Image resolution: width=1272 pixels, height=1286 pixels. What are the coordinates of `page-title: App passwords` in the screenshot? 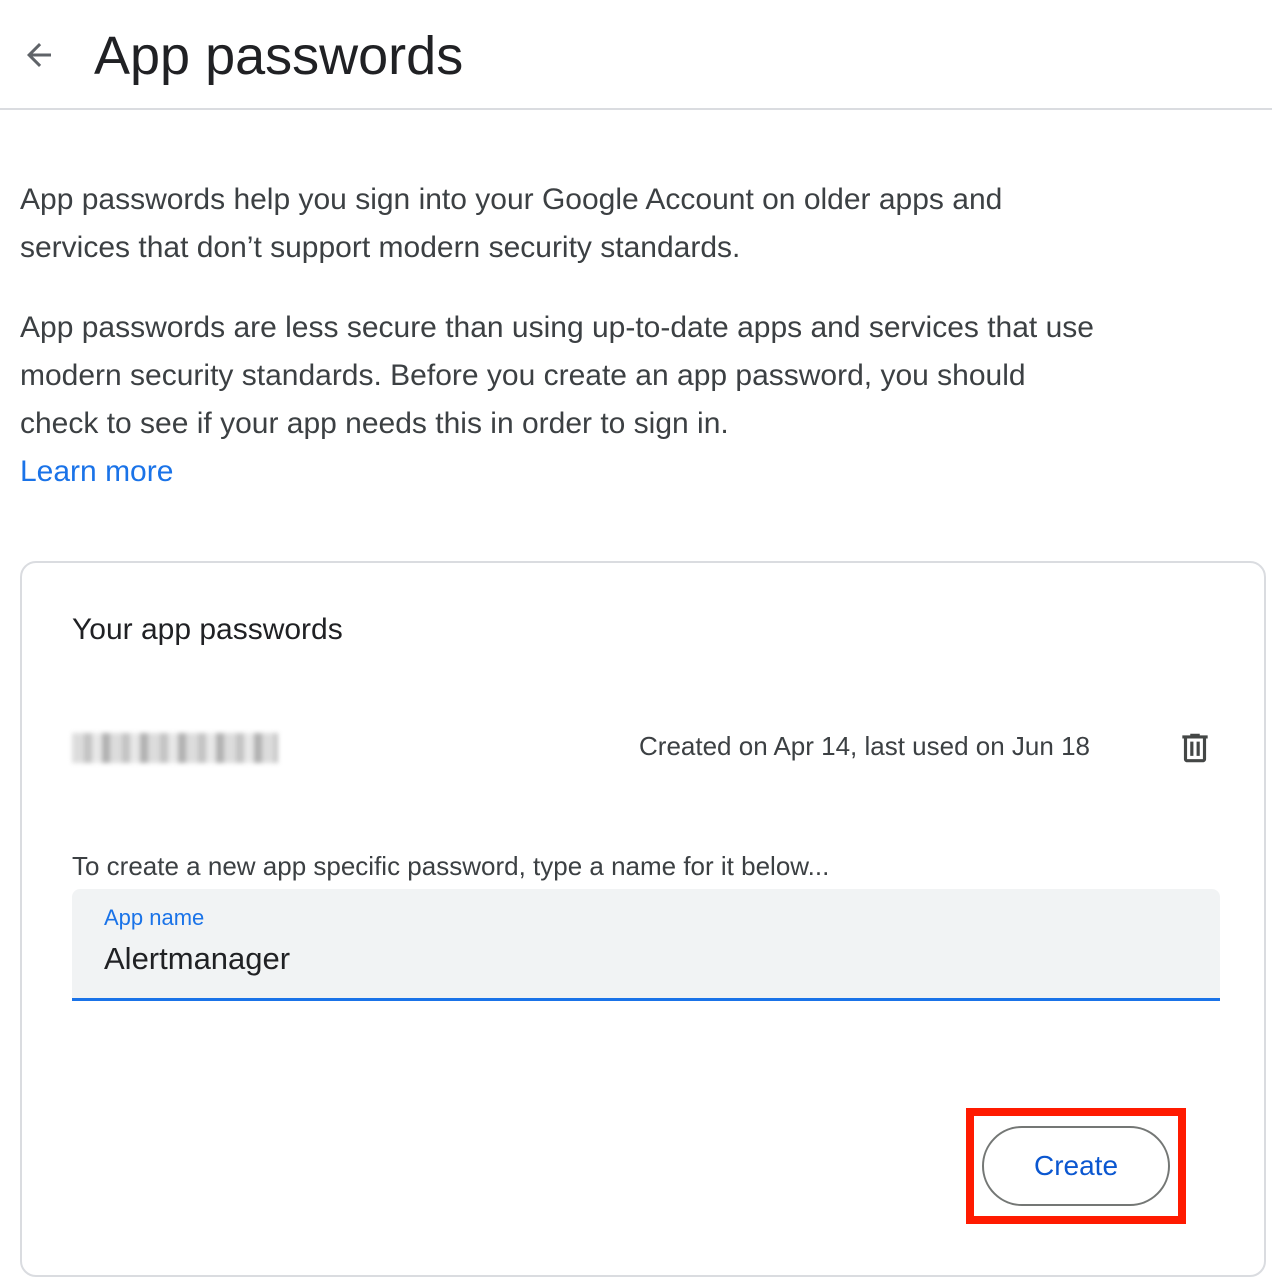 It's located at (279, 56).